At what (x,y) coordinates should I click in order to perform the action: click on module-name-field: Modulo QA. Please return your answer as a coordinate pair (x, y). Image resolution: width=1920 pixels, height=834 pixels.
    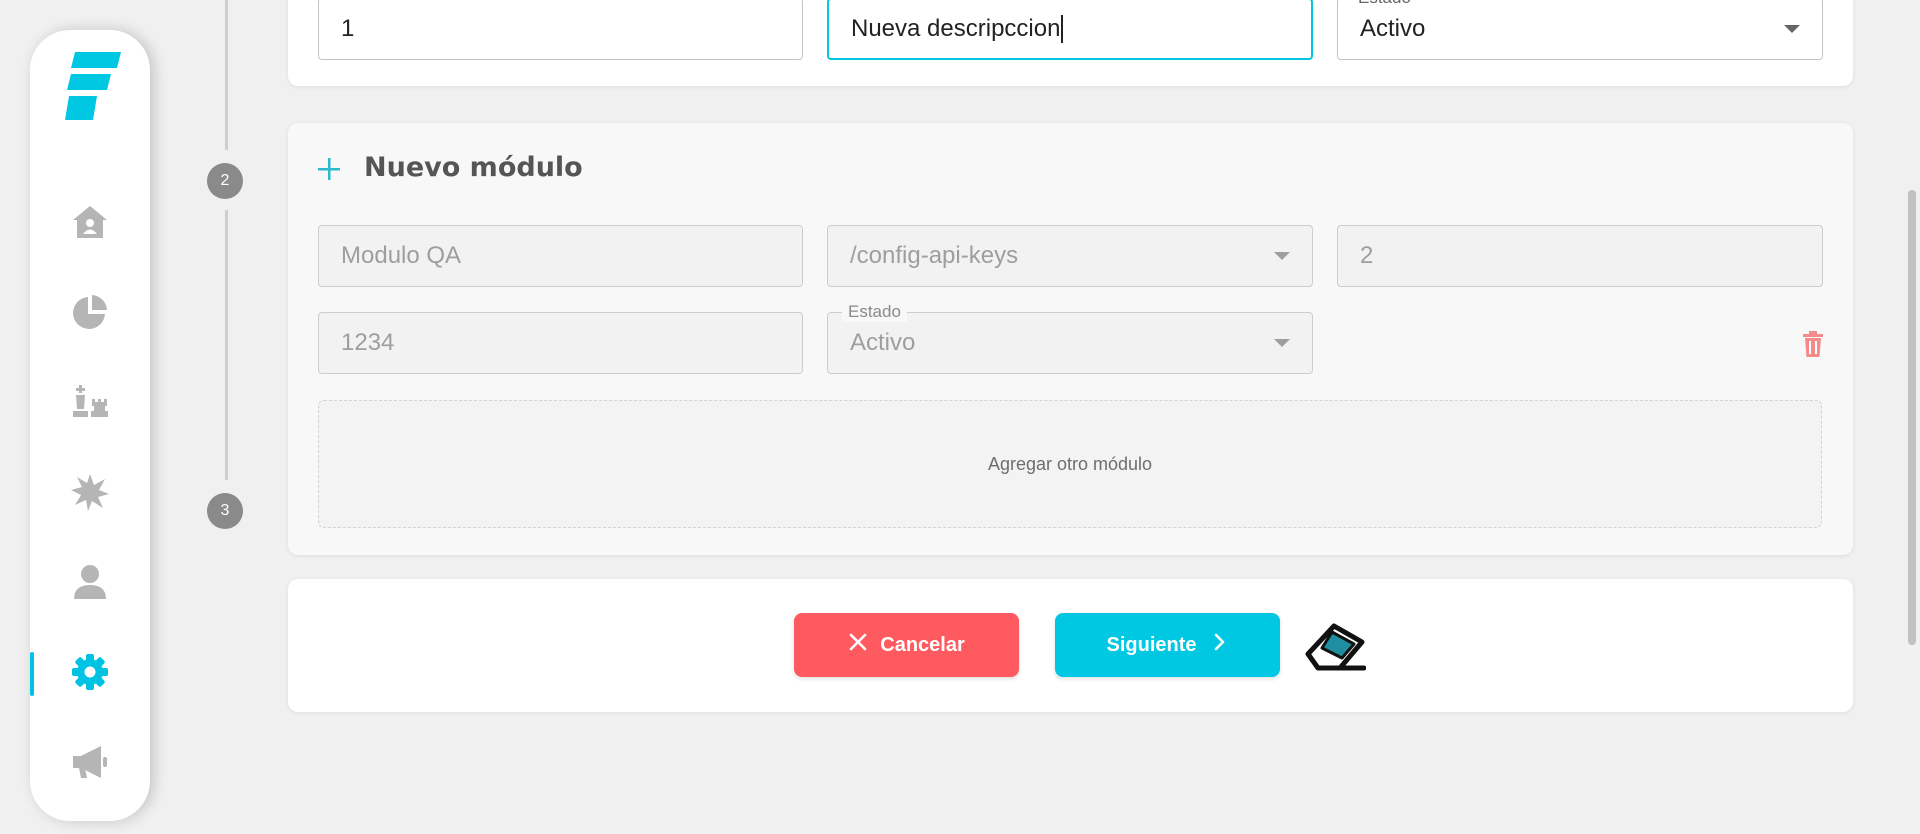
    Looking at the image, I should click on (560, 256).